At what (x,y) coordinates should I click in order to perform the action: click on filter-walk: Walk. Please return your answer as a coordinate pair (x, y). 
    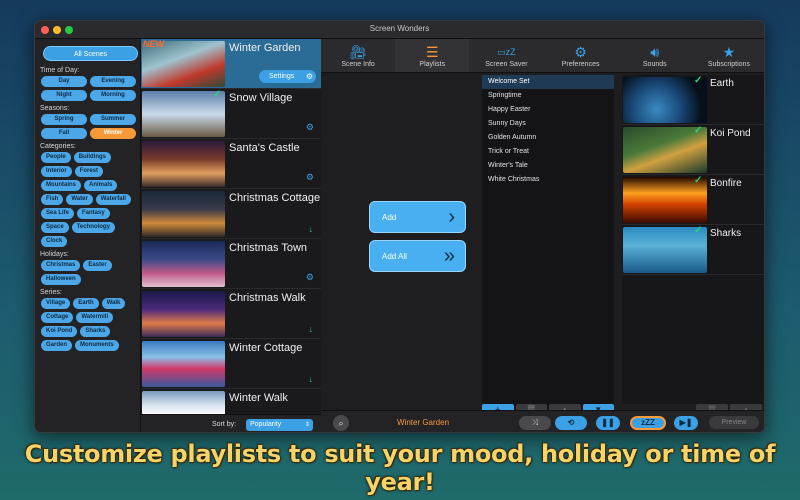
    Looking at the image, I should click on (113, 303).